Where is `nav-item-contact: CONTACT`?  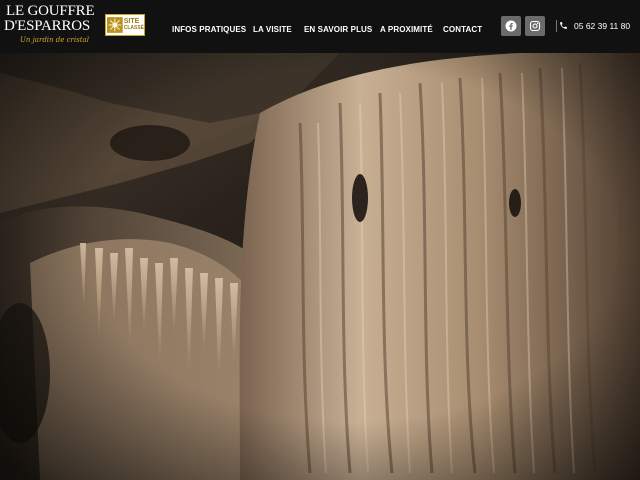 nav-item-contact: CONTACT is located at coordinates (462, 29).